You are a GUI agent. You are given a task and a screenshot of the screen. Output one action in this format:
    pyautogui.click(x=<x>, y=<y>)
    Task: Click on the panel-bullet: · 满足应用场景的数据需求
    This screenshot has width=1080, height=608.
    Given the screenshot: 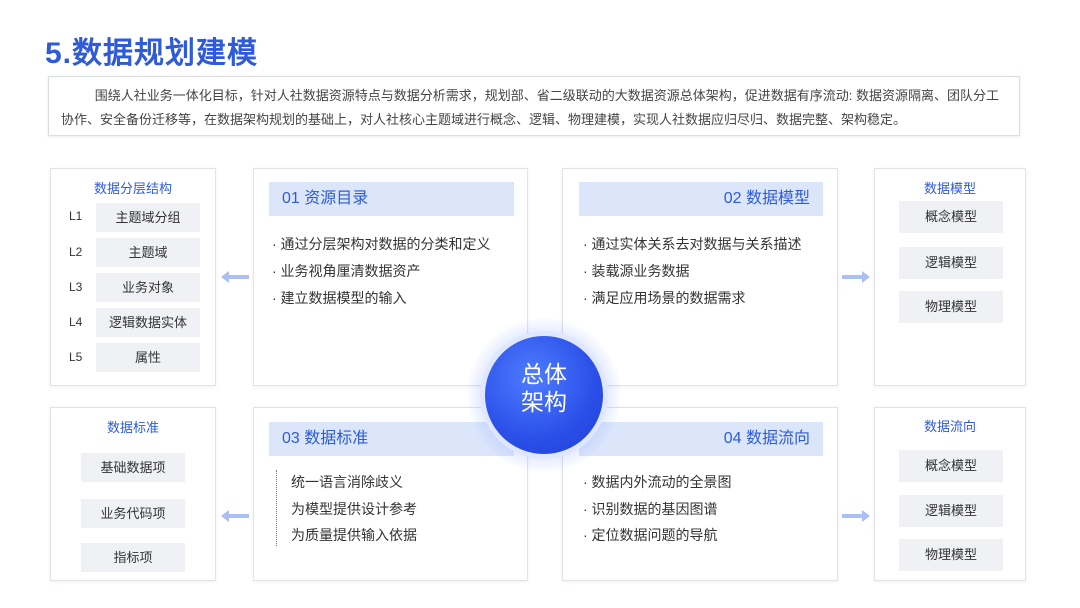 What is the action you would take?
    pyautogui.click(x=664, y=298)
    